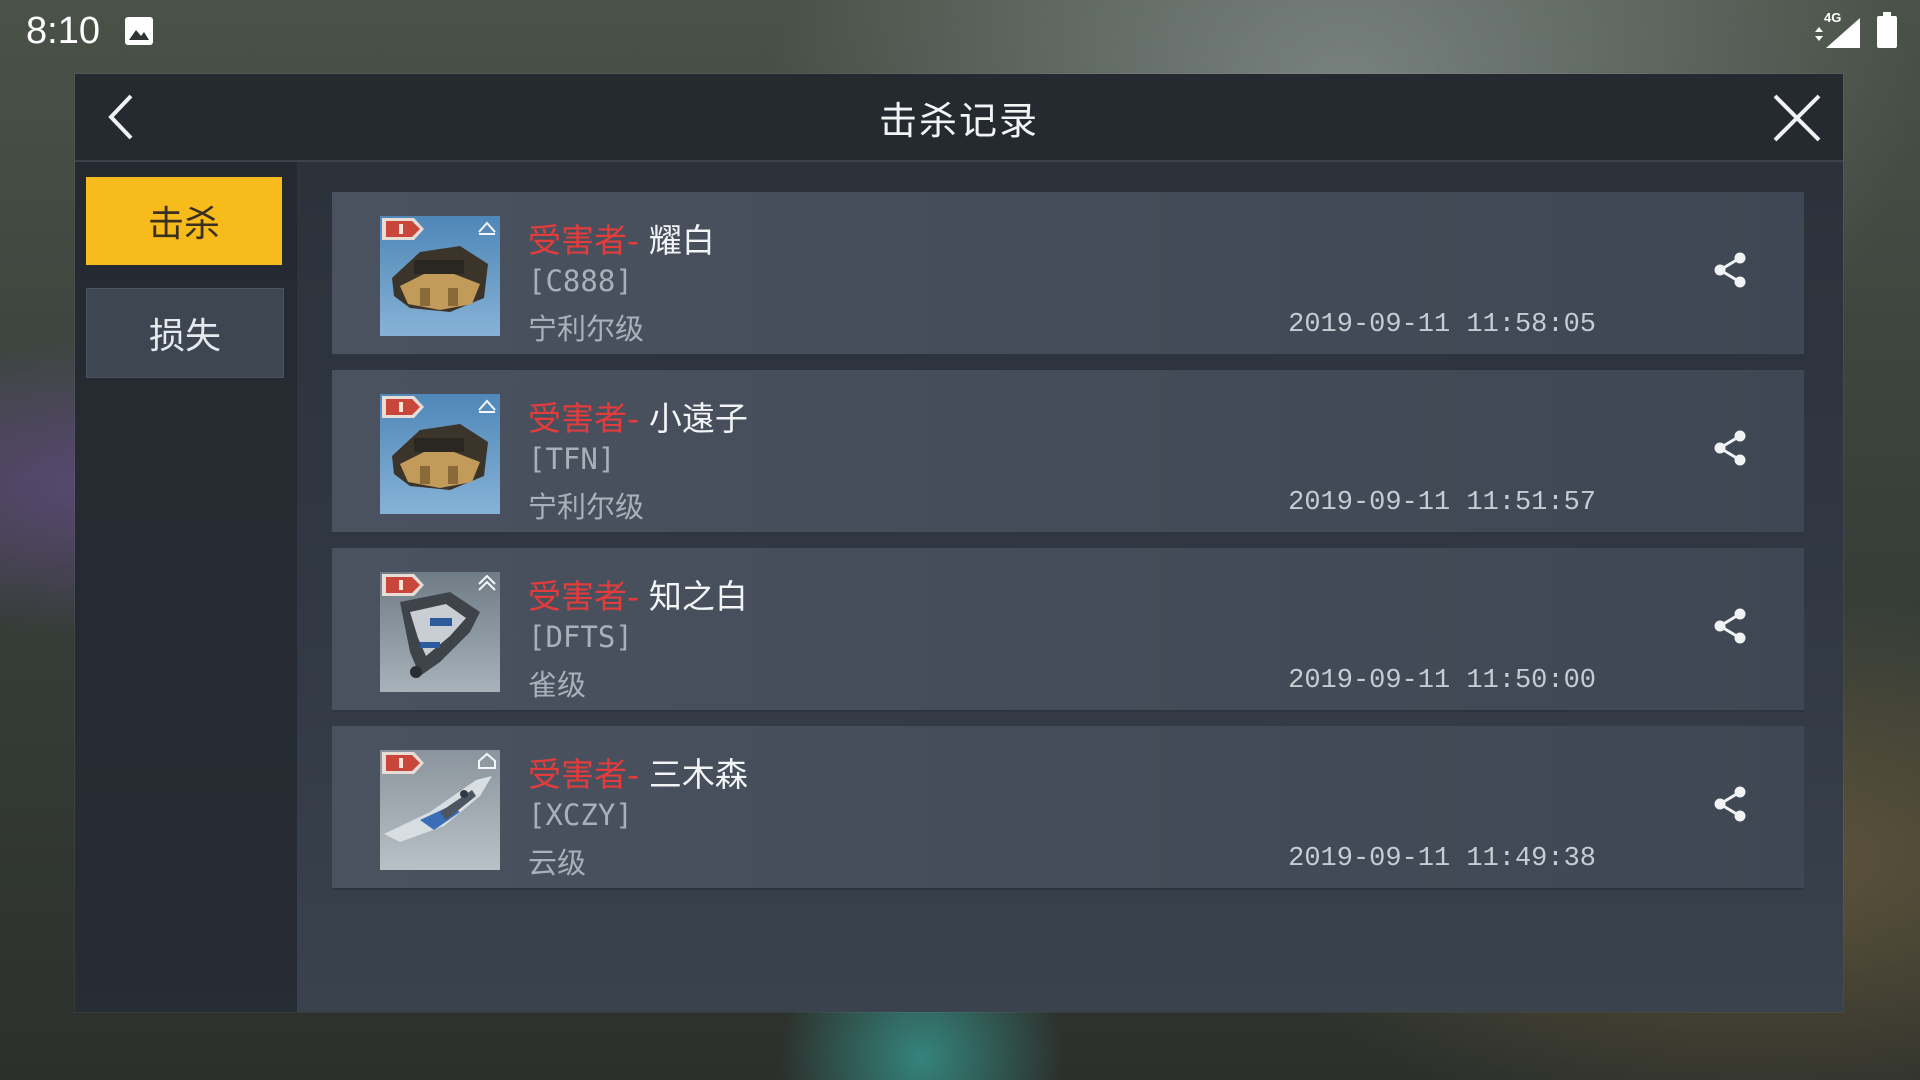  I want to click on dialog-header: 击杀记录, so click(959, 118).